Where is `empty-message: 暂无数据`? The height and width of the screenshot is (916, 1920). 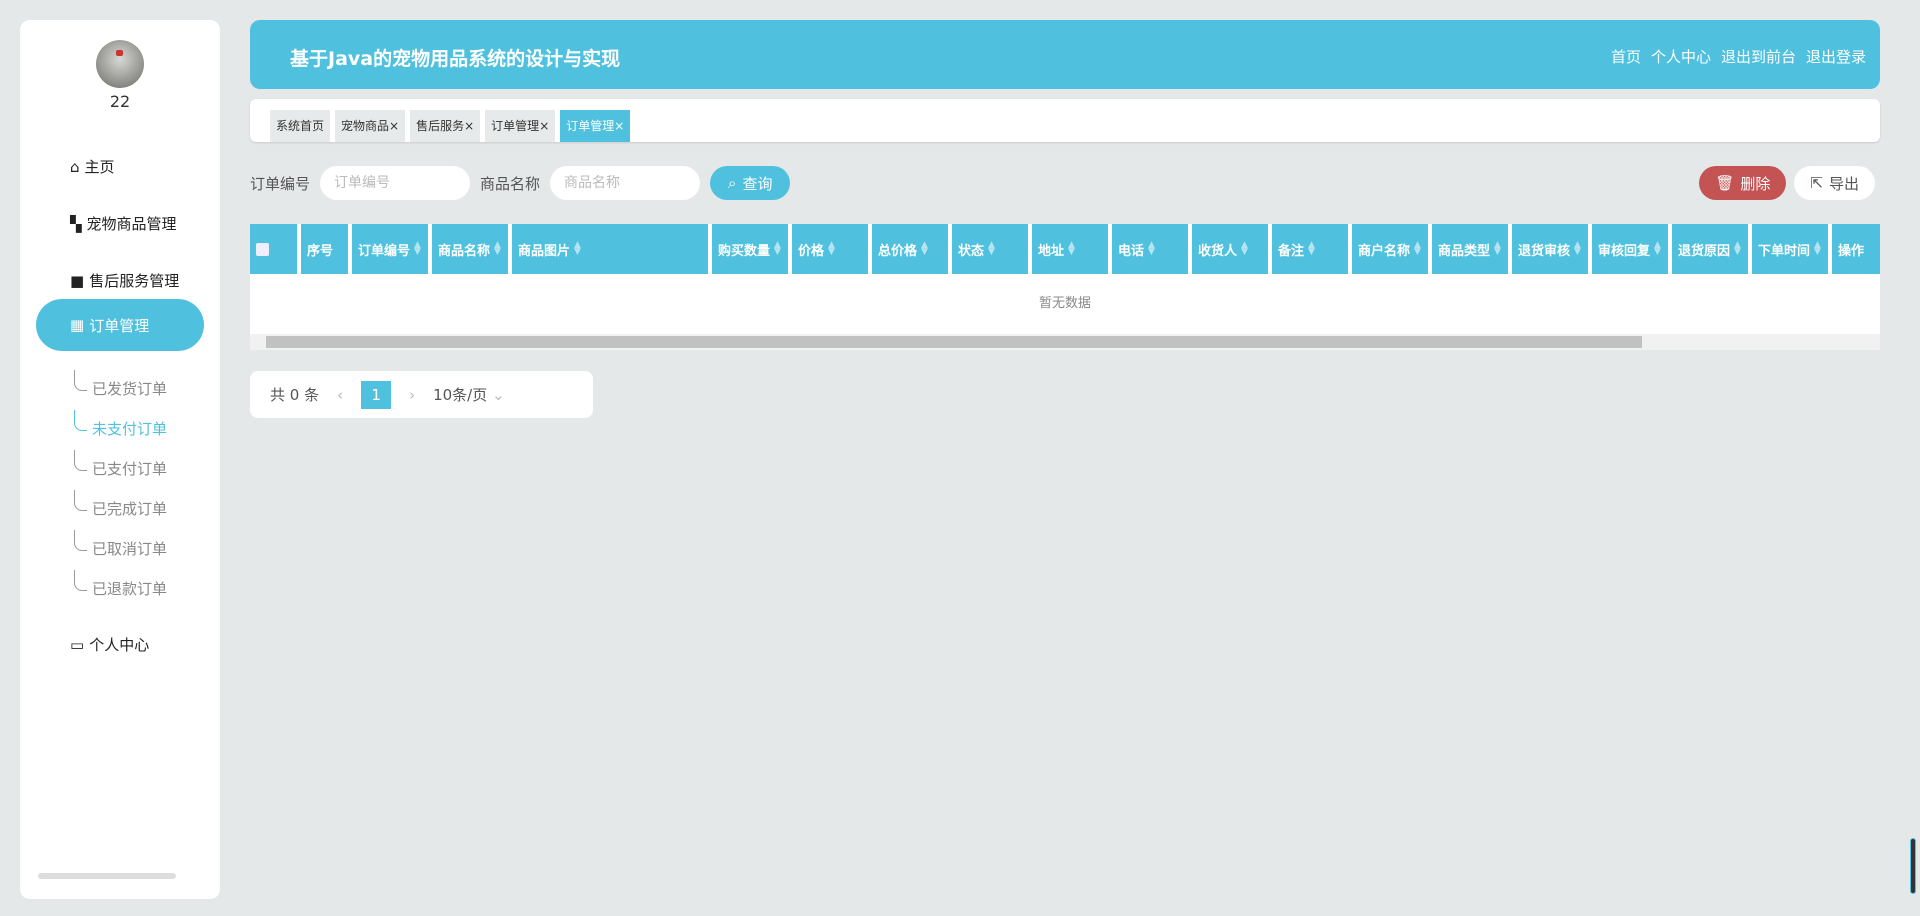 empty-message: 暂无数据 is located at coordinates (1064, 303).